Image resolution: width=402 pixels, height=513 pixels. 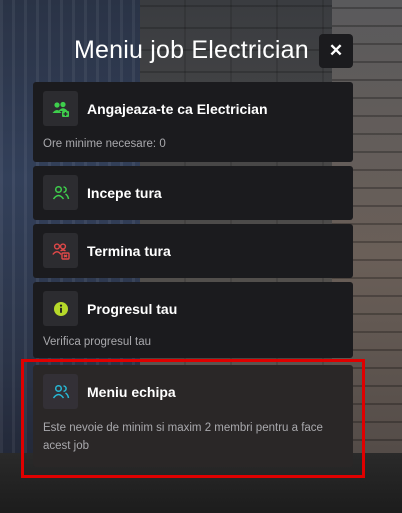 I want to click on menu-item-end-shift: Termina tura, so click(x=193, y=251).